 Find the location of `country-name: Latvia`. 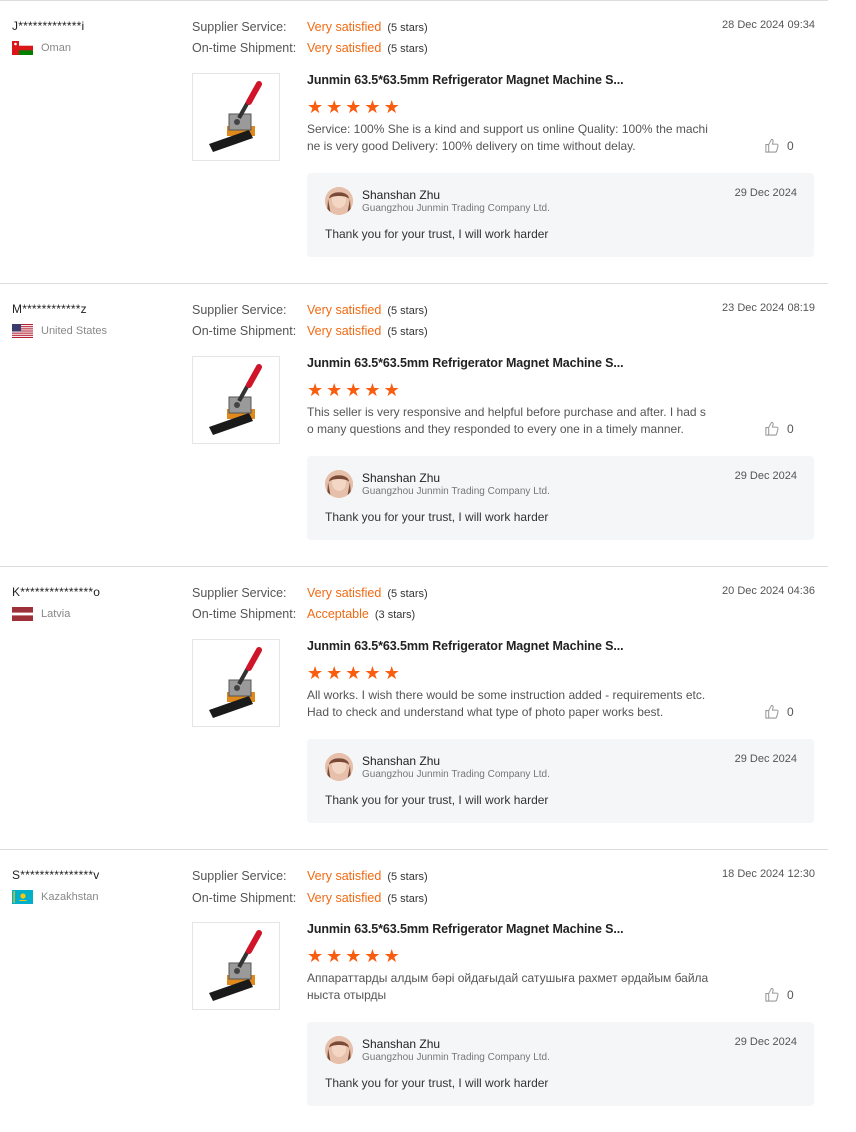

country-name: Latvia is located at coordinates (56, 614).